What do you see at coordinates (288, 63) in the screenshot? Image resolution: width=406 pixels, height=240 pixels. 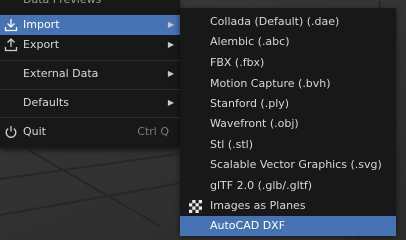 I see `import-item-fbx: FBX (.fbx)` at bounding box center [288, 63].